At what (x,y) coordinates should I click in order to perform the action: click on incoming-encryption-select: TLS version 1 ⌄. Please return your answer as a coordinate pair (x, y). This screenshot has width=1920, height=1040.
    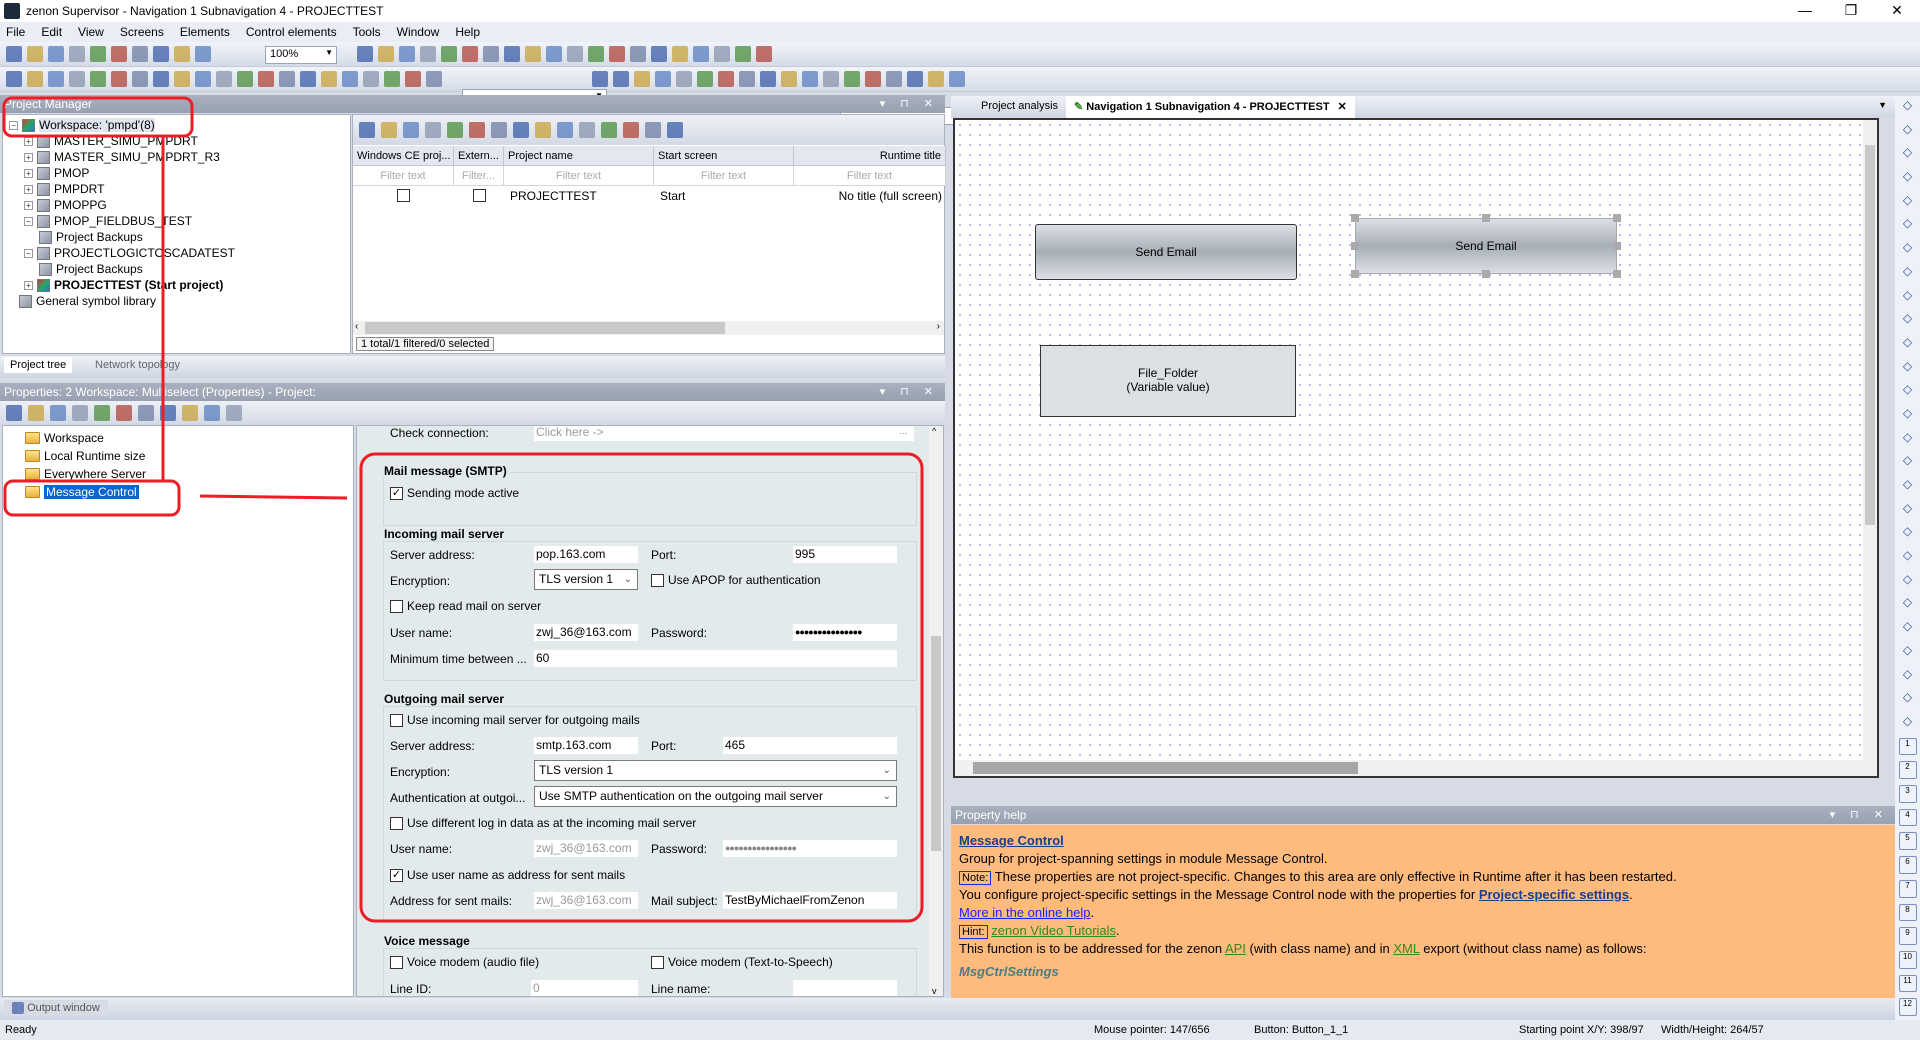
    Looking at the image, I should click on (586, 579).